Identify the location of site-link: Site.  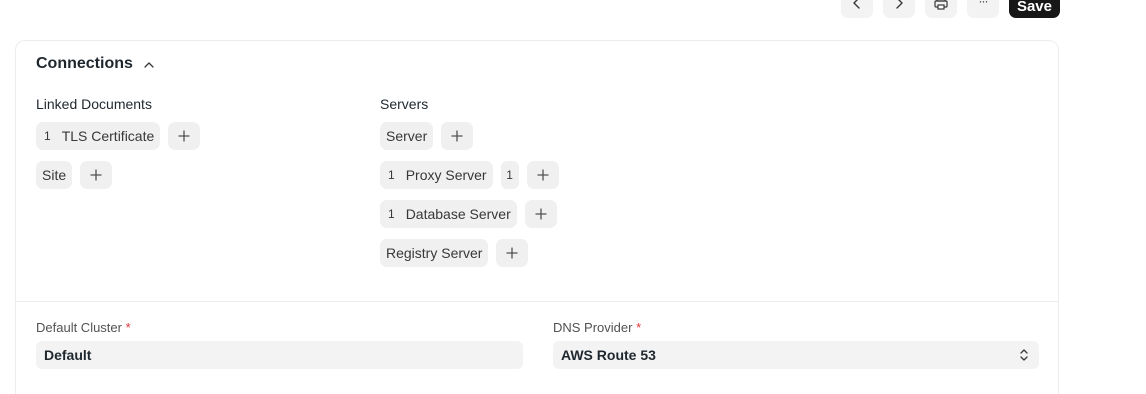
(54, 175).